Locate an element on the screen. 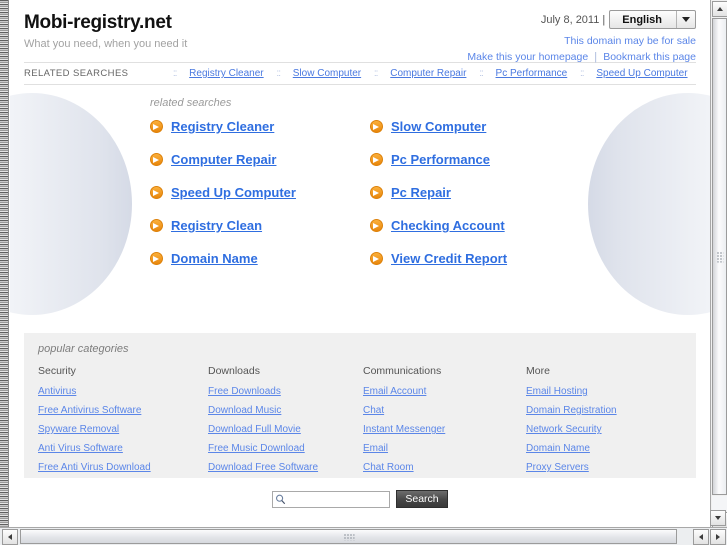 Image resolution: width=727 pixels, height=545 pixels. related-search-big-link: Domain Name is located at coordinates (214, 258).